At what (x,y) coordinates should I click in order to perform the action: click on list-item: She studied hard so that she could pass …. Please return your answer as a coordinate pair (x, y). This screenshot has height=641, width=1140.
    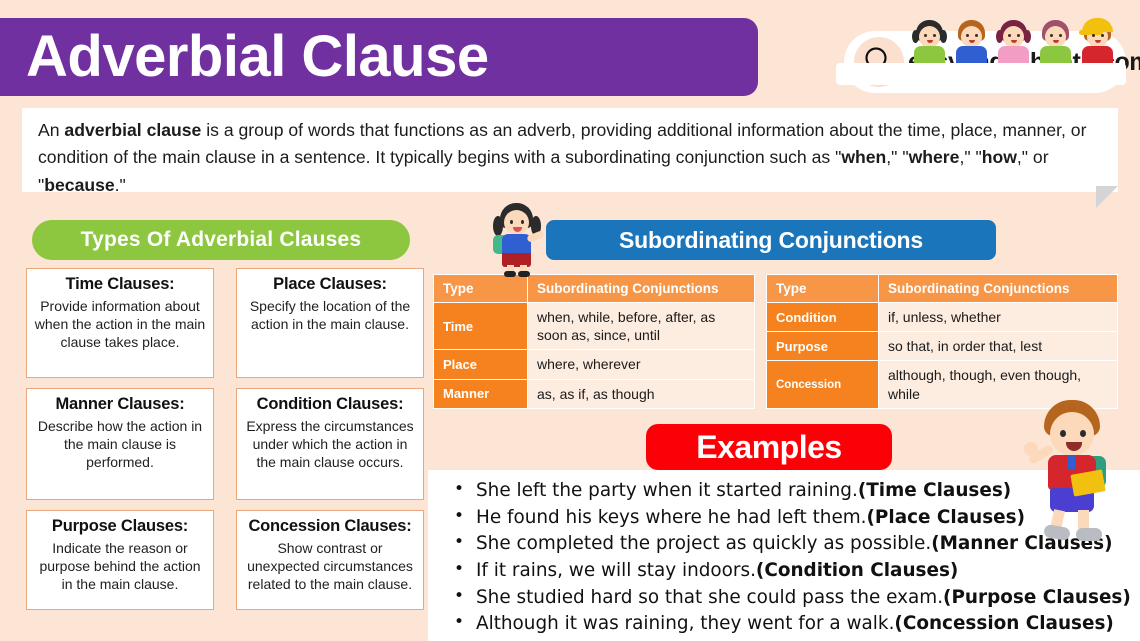
    Looking at the image, I should click on (786, 598).